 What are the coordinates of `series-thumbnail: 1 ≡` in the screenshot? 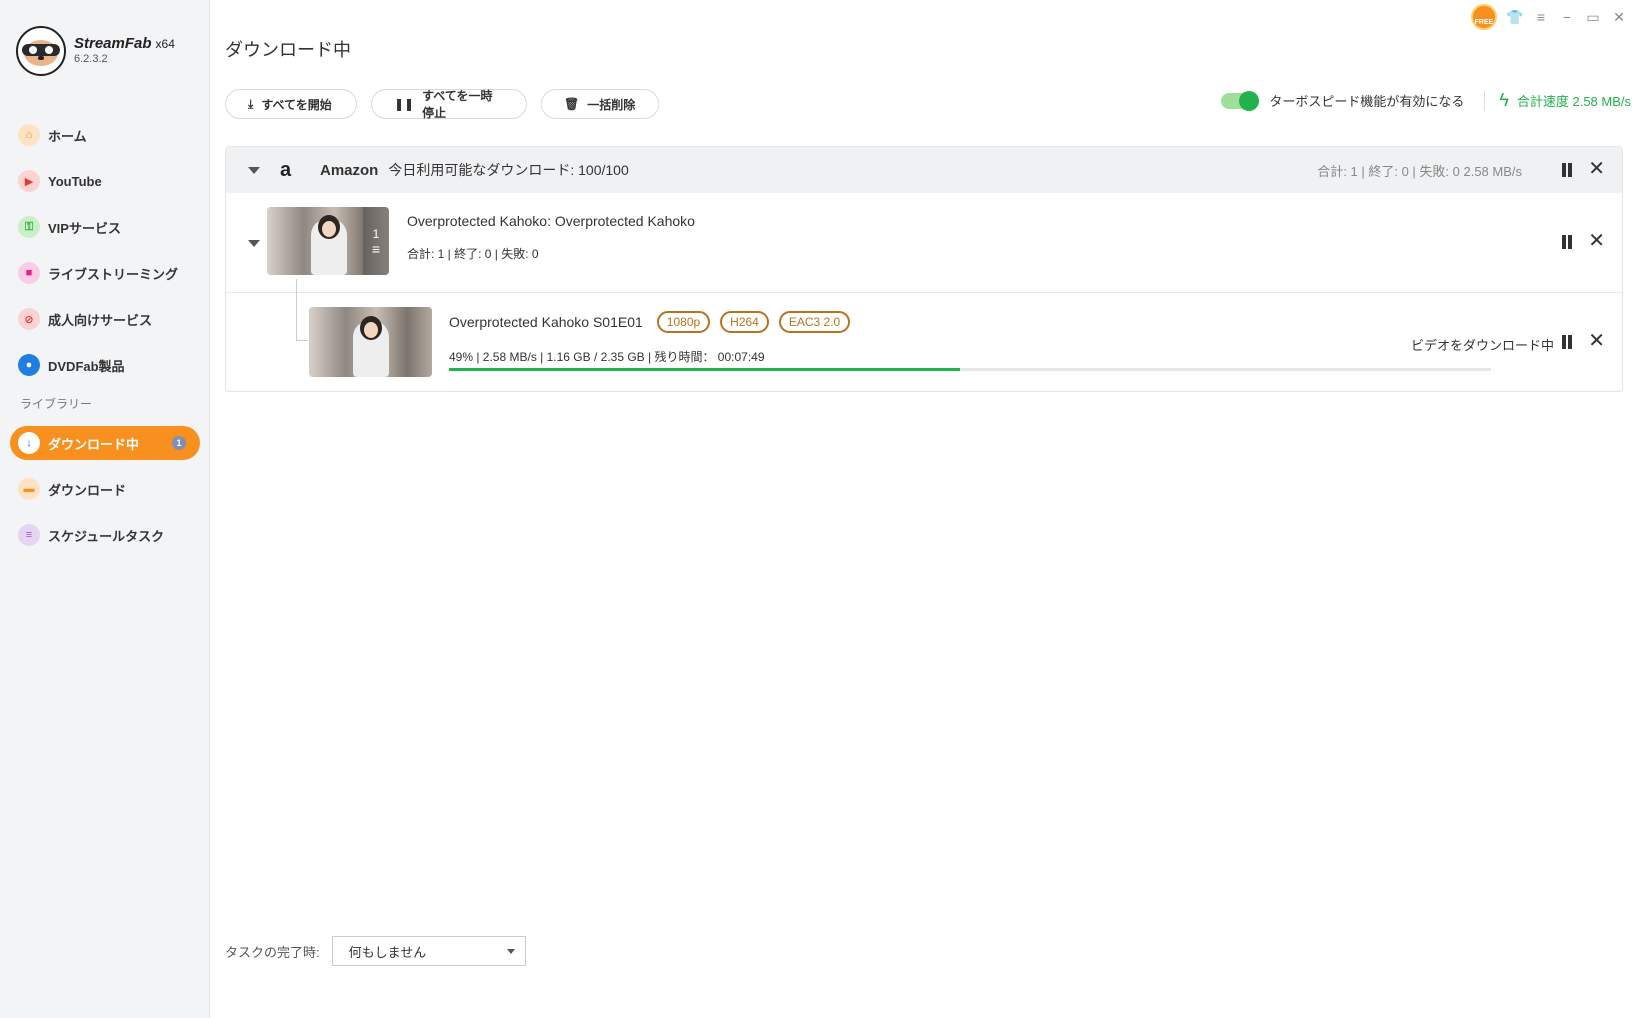 It's located at (328, 241).